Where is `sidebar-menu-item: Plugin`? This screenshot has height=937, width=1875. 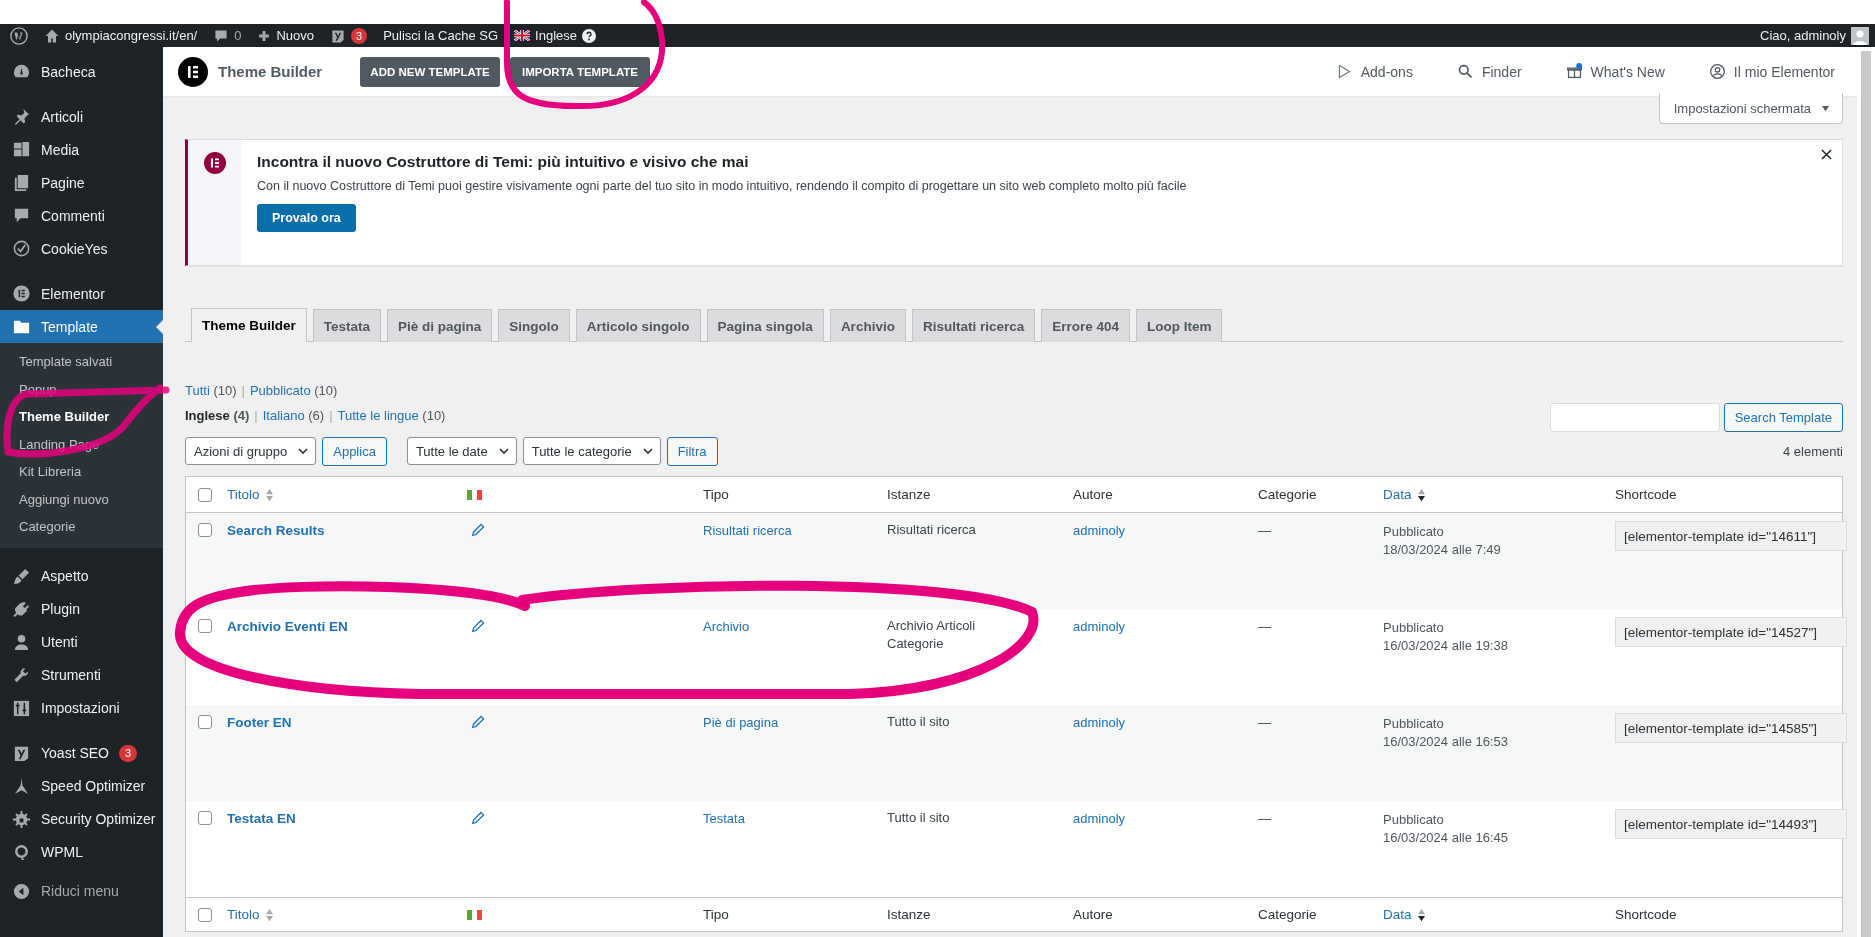 sidebar-menu-item: Plugin is located at coordinates (81, 609).